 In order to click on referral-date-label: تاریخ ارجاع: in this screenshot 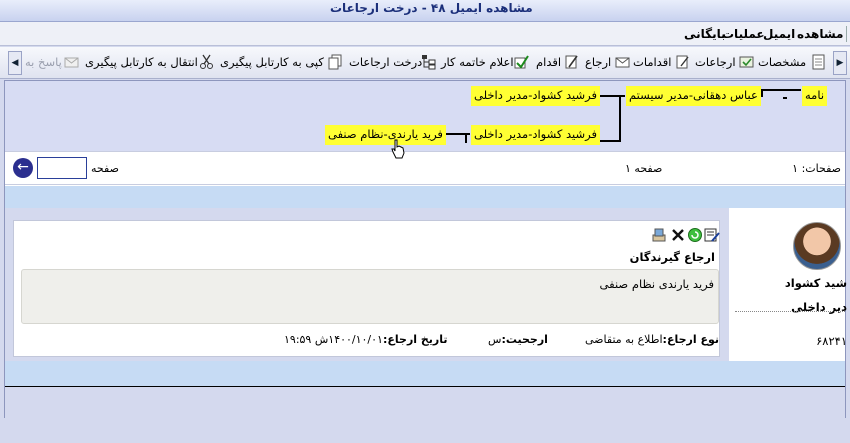, I will do `click(415, 339)`.